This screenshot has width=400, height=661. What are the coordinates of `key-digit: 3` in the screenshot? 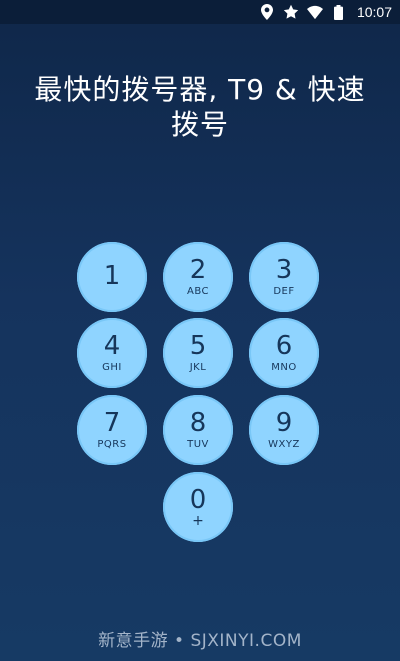 It's located at (284, 270).